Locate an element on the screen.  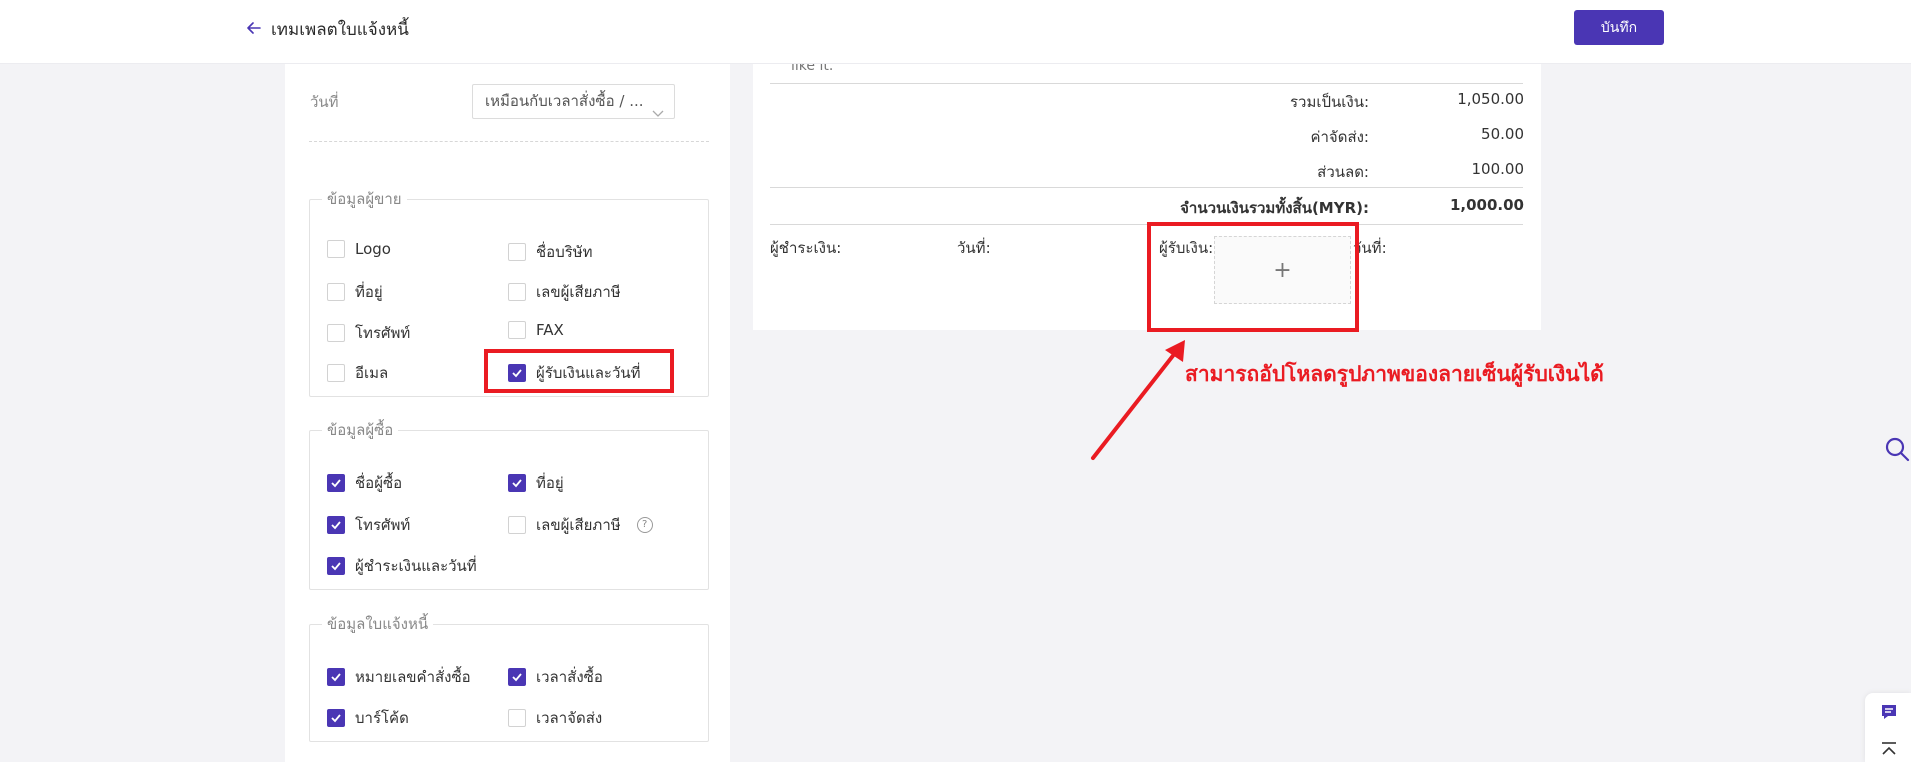
option-buyer-address: ที่อยู่ is located at coordinates (536, 483).